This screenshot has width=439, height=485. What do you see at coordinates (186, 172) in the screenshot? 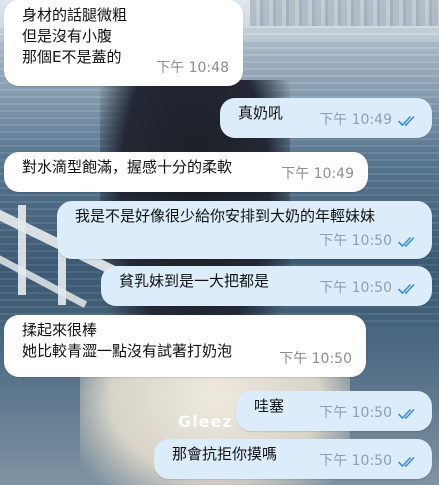
I see `message-bubble-incoming: 對水滴型飽滿，握感十分的柔軟 下午 10:49` at bounding box center [186, 172].